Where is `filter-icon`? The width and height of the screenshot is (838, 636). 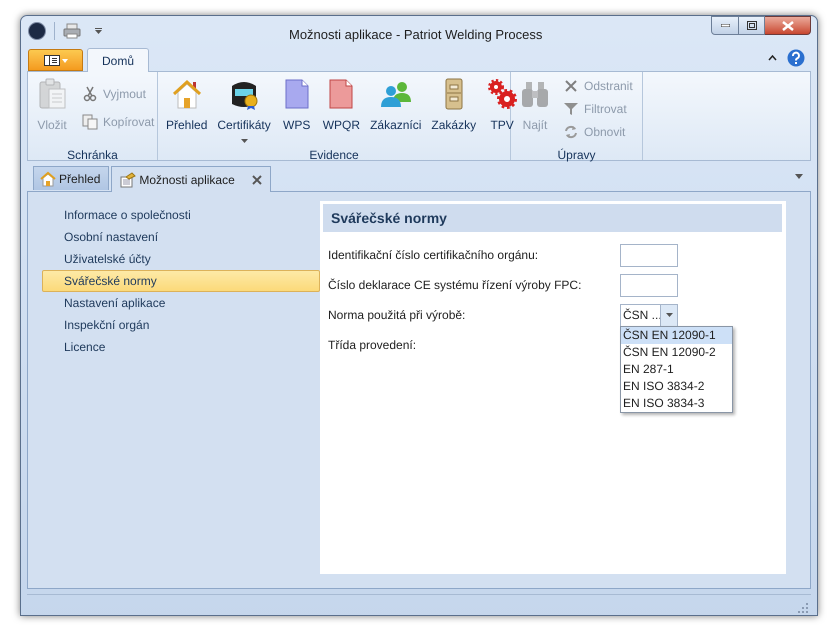 filter-icon is located at coordinates (571, 109).